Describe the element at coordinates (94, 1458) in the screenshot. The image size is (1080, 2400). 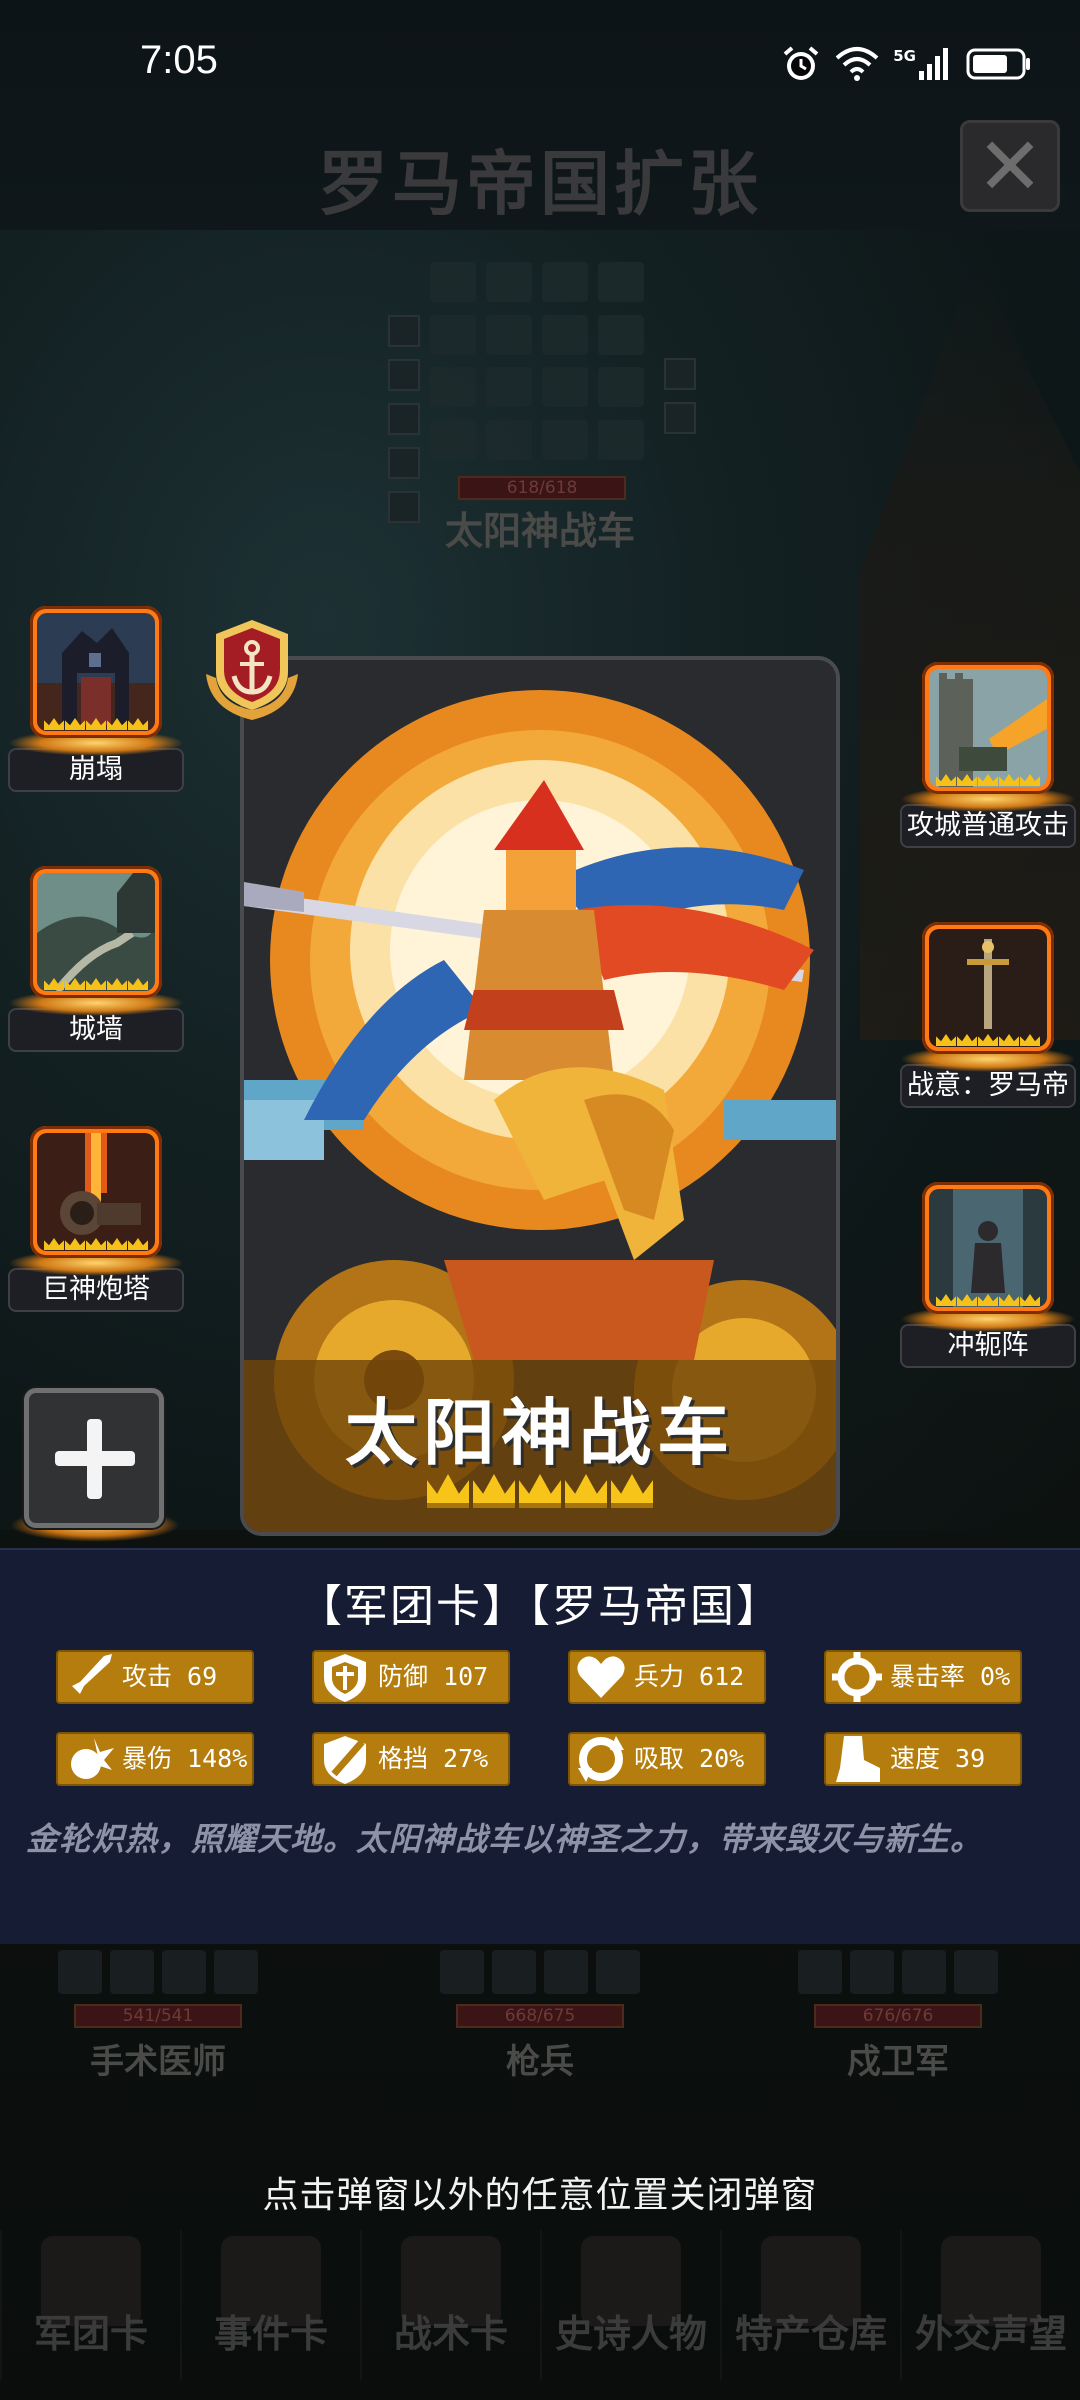
I see `add-skill-button` at that location.